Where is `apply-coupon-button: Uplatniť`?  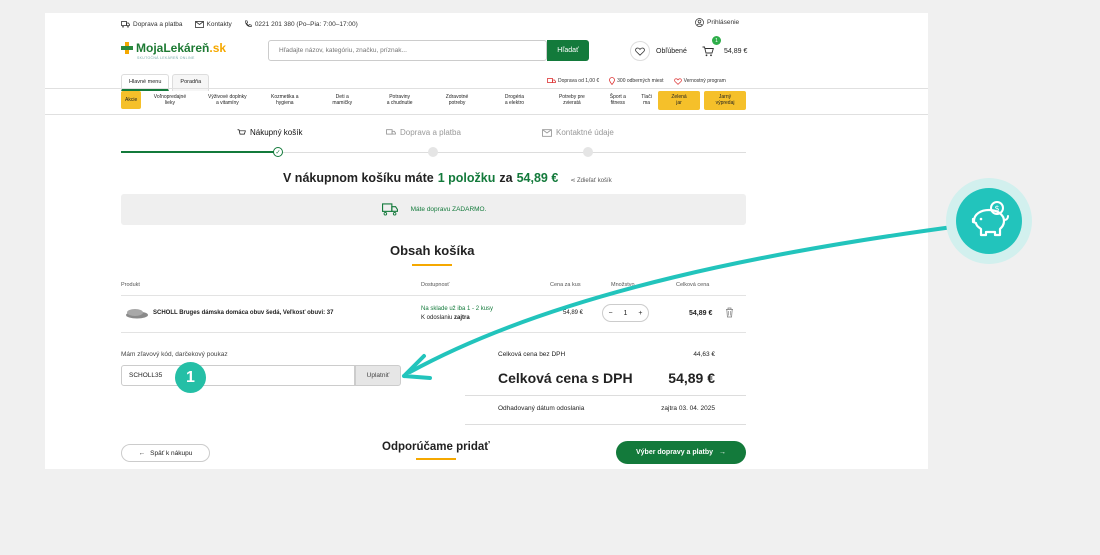 apply-coupon-button: Uplatniť is located at coordinates (378, 375).